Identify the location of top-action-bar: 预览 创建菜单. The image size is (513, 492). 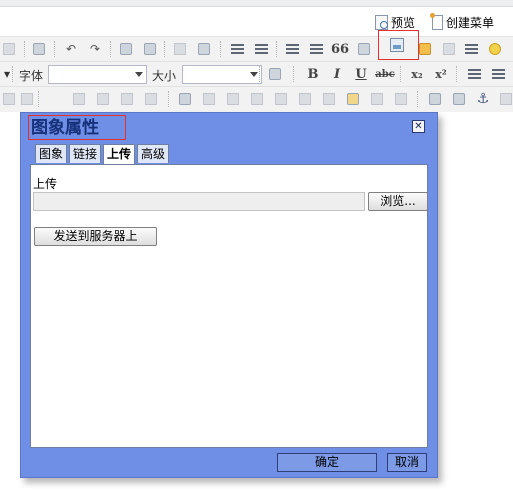
(256, 21).